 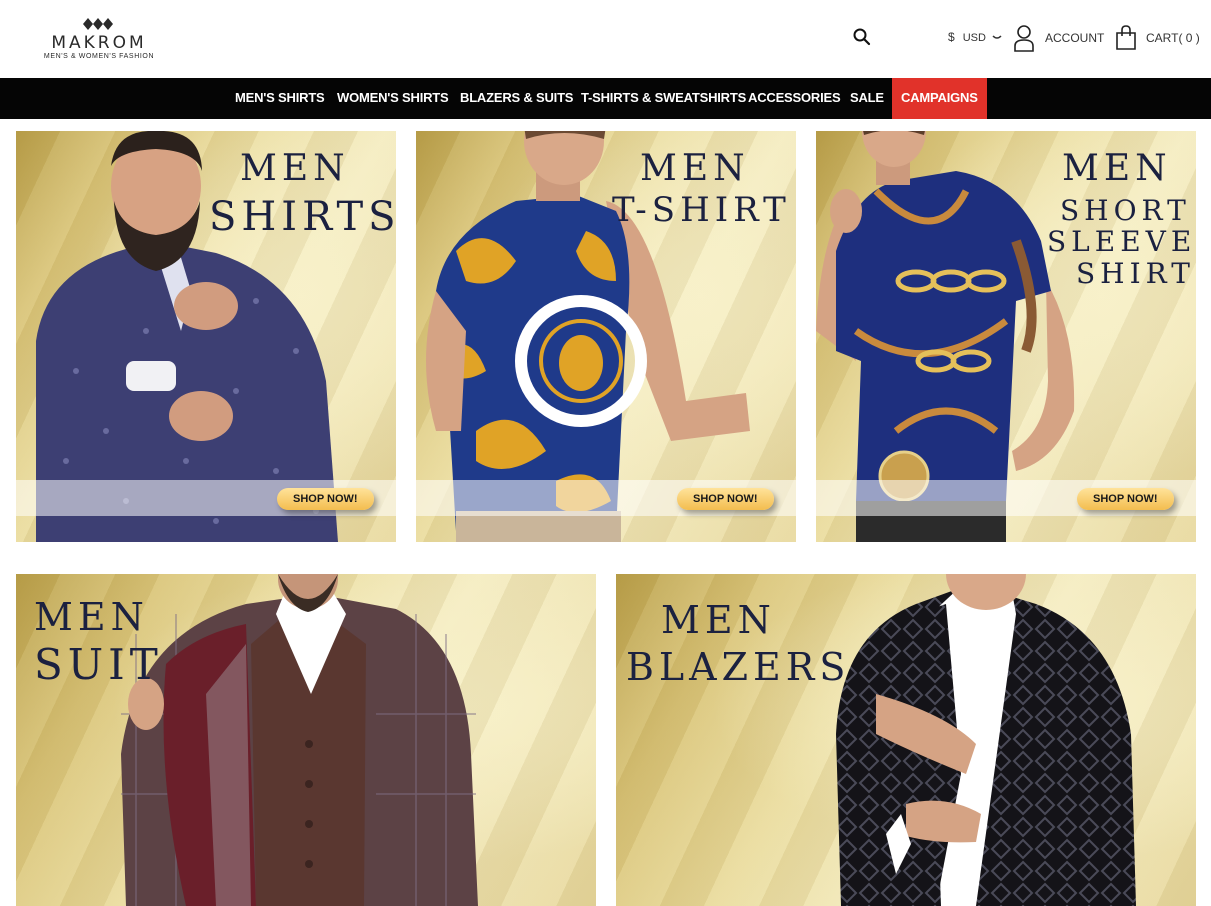 I want to click on nav-item-campaigns: CAMPAIGNS, so click(x=939, y=98).